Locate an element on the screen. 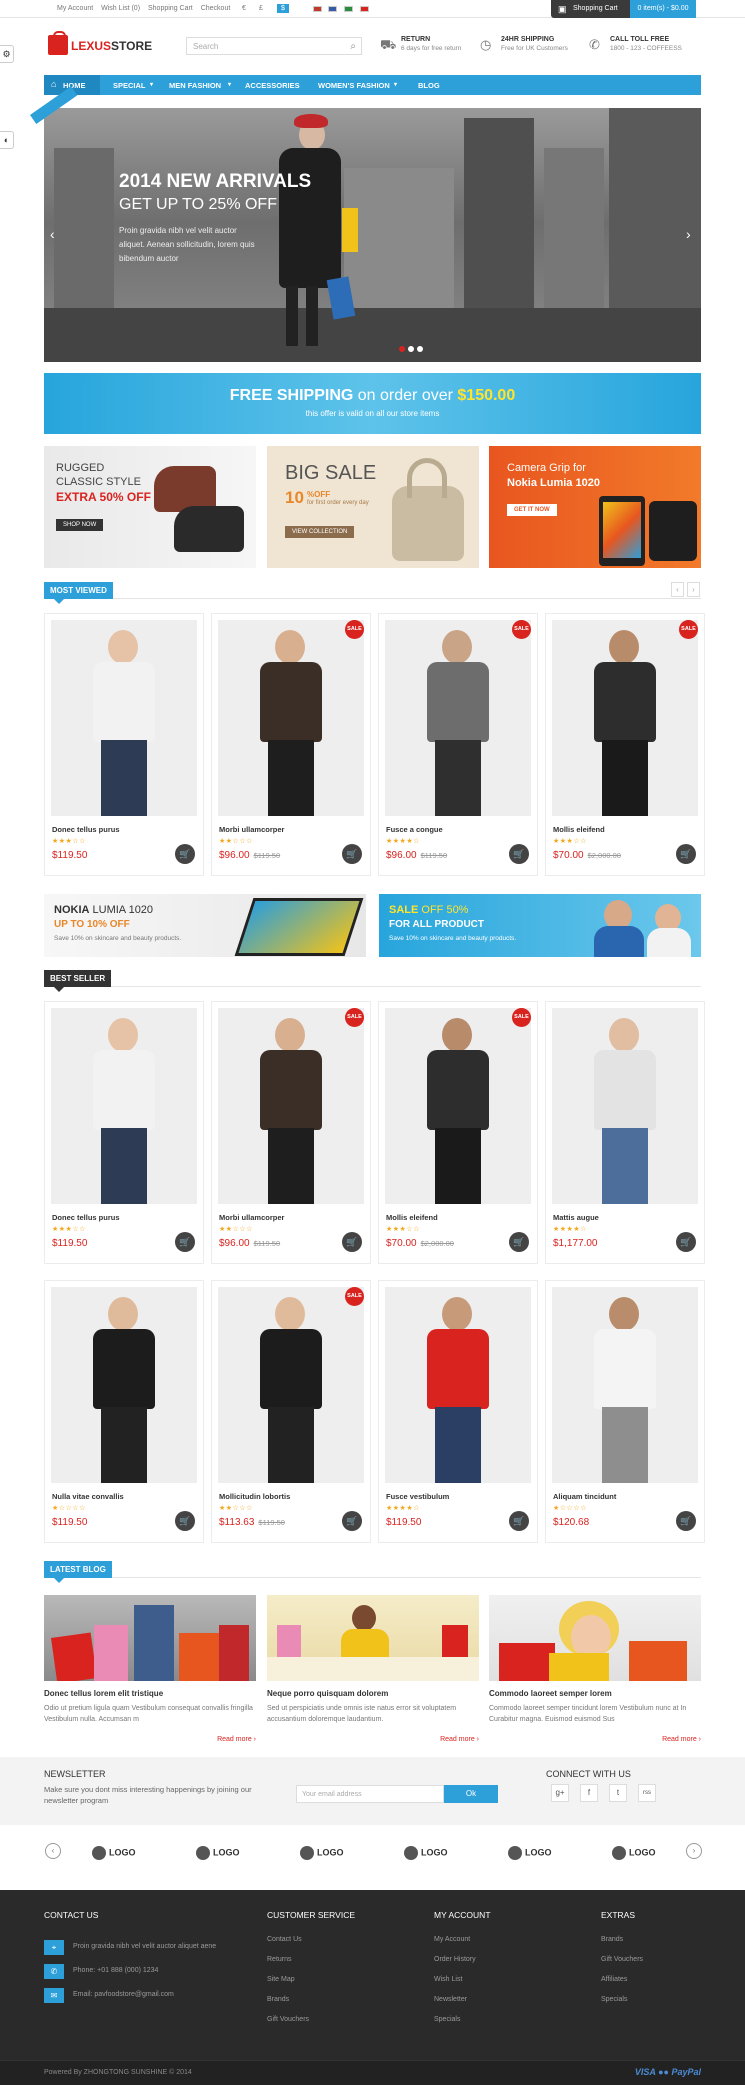 The width and height of the screenshot is (745, 2085). currency-pound: £ is located at coordinates (261, 8).